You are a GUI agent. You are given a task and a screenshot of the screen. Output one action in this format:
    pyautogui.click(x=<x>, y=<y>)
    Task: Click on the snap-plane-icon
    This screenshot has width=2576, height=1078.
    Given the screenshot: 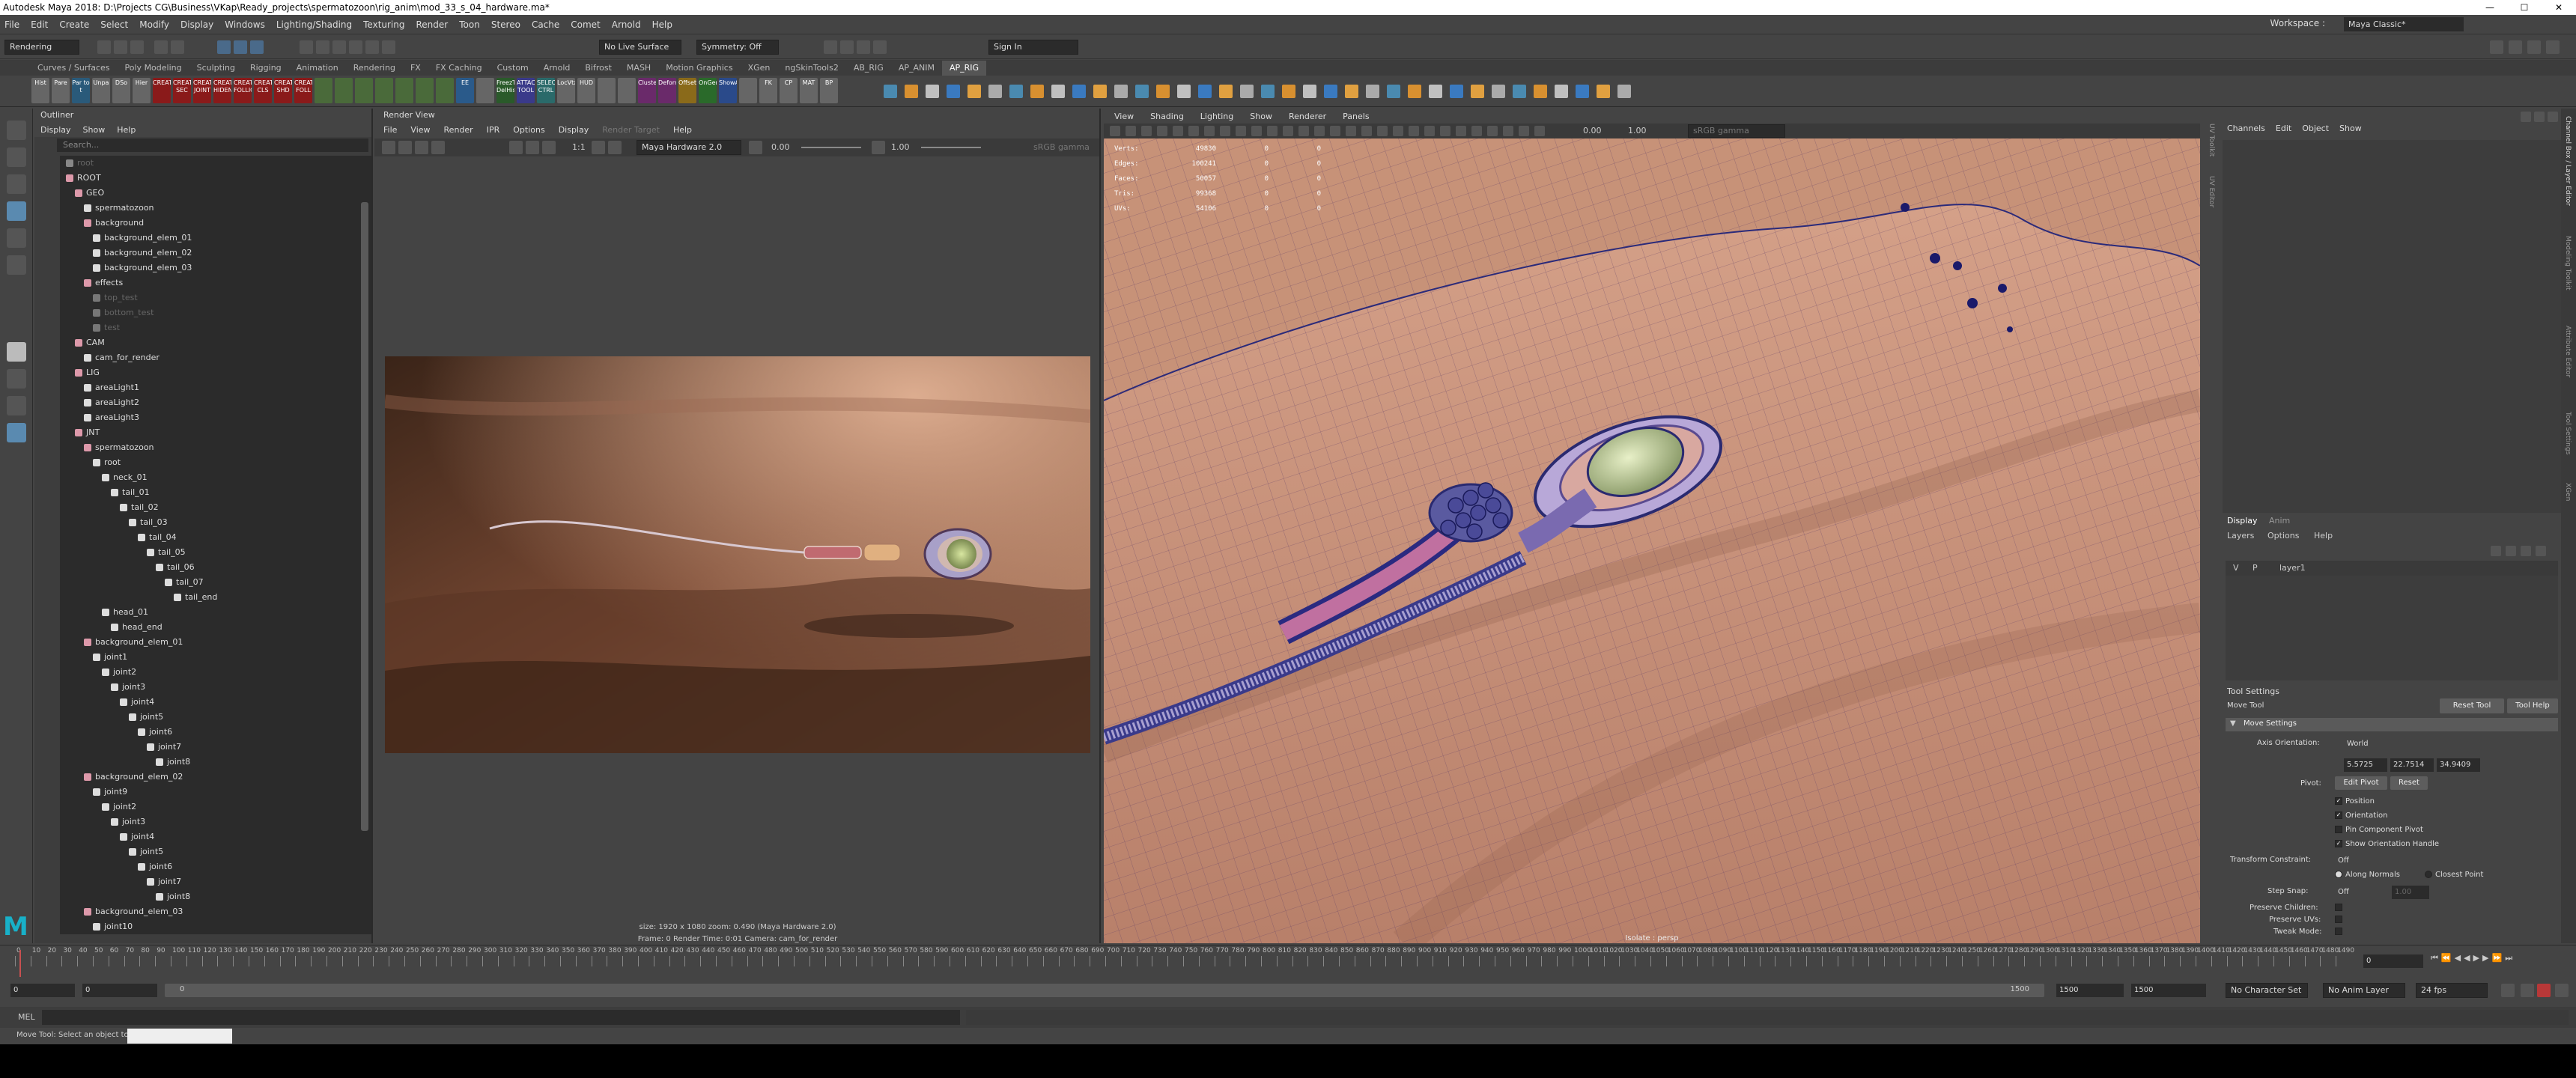 What is the action you would take?
    pyautogui.click(x=355, y=47)
    